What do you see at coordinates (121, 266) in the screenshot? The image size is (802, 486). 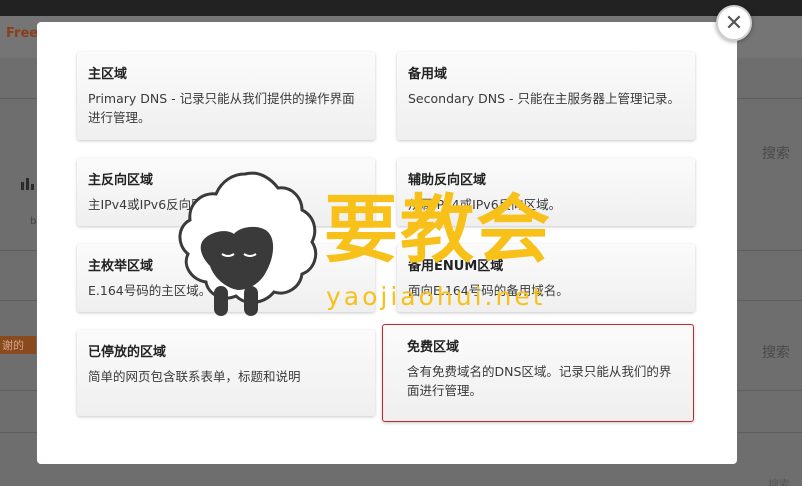 I see `card-title: 主枚举区域` at bounding box center [121, 266].